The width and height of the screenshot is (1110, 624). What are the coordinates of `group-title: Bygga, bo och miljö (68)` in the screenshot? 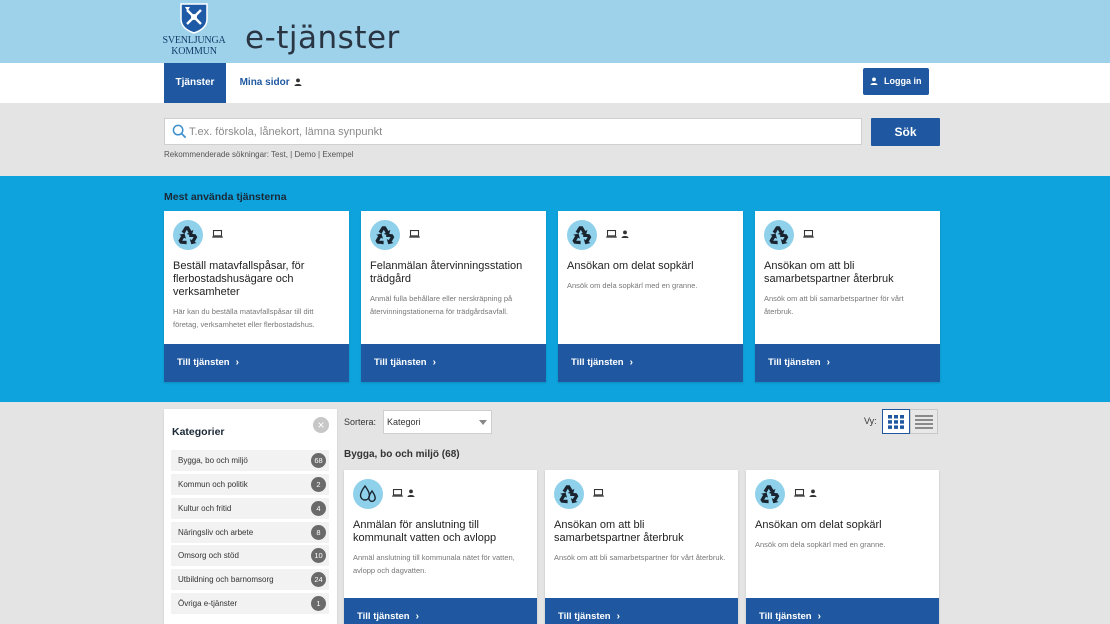 It's located at (402, 454).